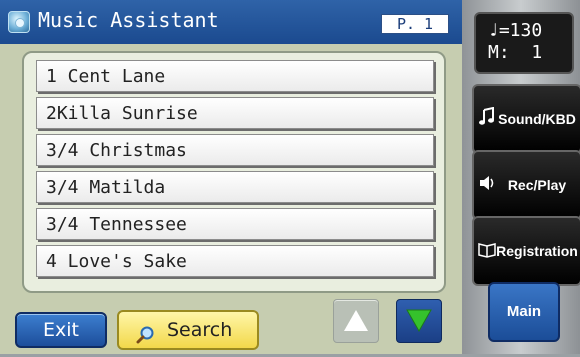  What do you see at coordinates (235, 113) in the screenshot?
I see `song-item: 2Killa Sunrise` at bounding box center [235, 113].